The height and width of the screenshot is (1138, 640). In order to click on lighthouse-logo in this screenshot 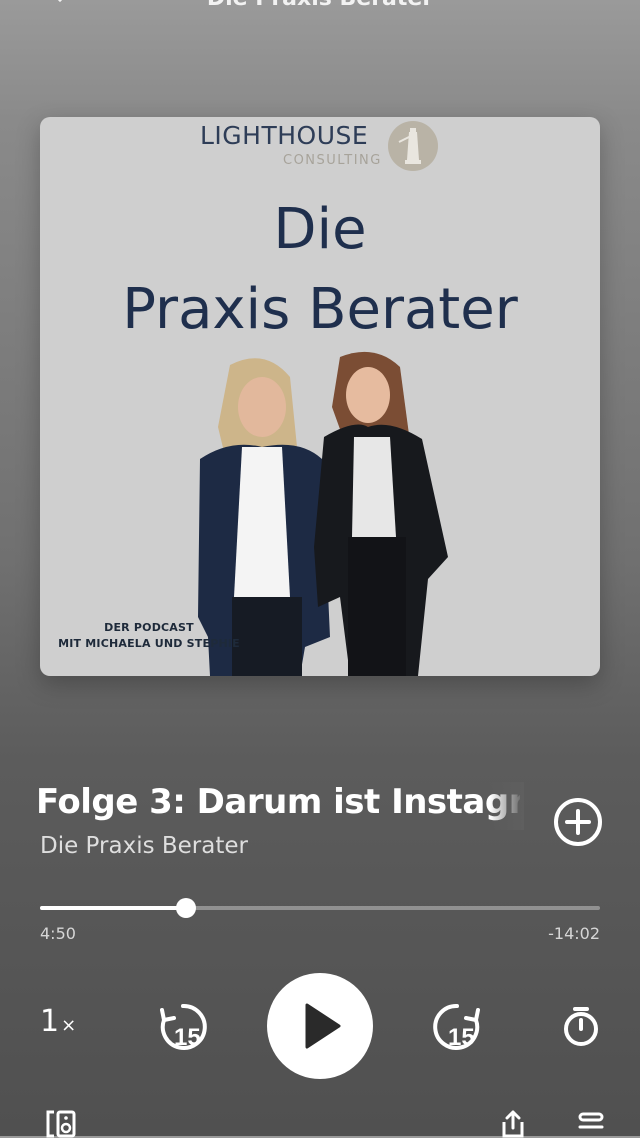, I will do `click(413, 146)`.